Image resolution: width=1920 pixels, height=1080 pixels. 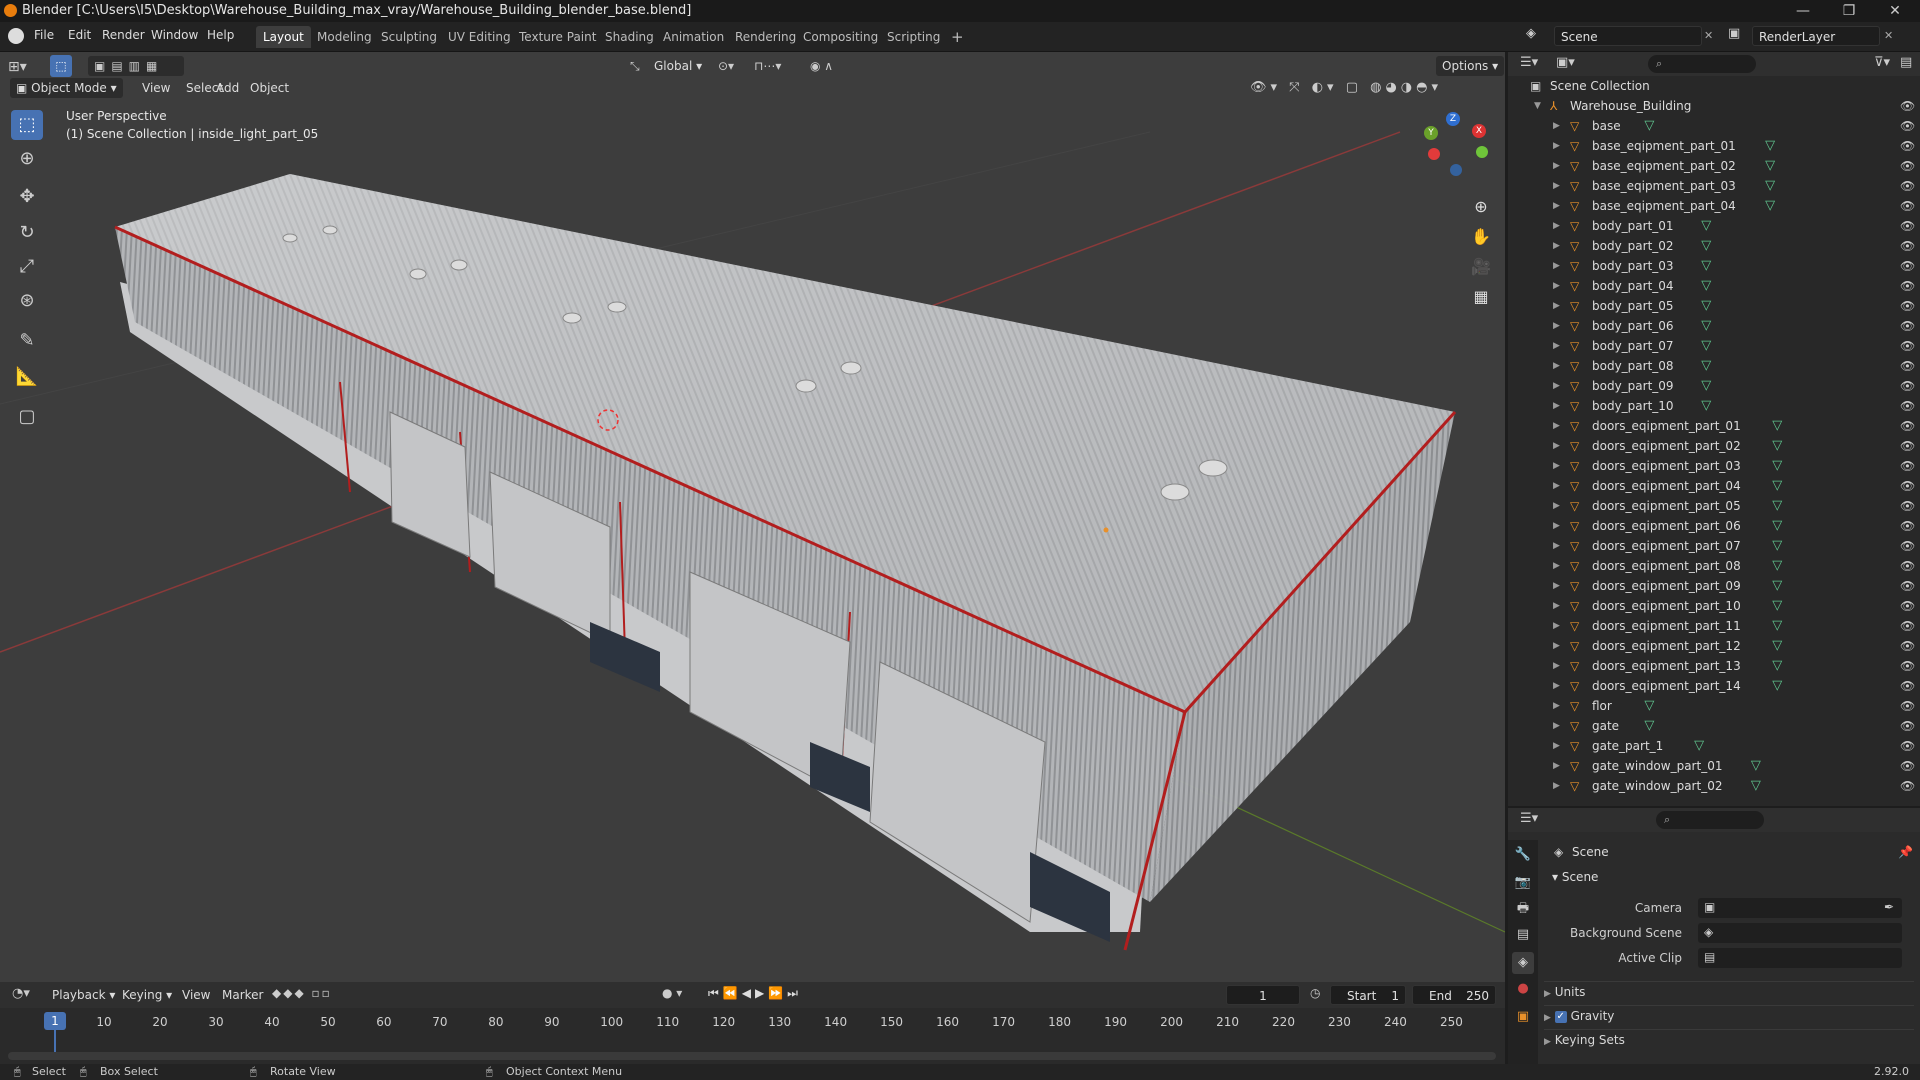 I want to click on gizmo-neg-y, so click(x=1482, y=152).